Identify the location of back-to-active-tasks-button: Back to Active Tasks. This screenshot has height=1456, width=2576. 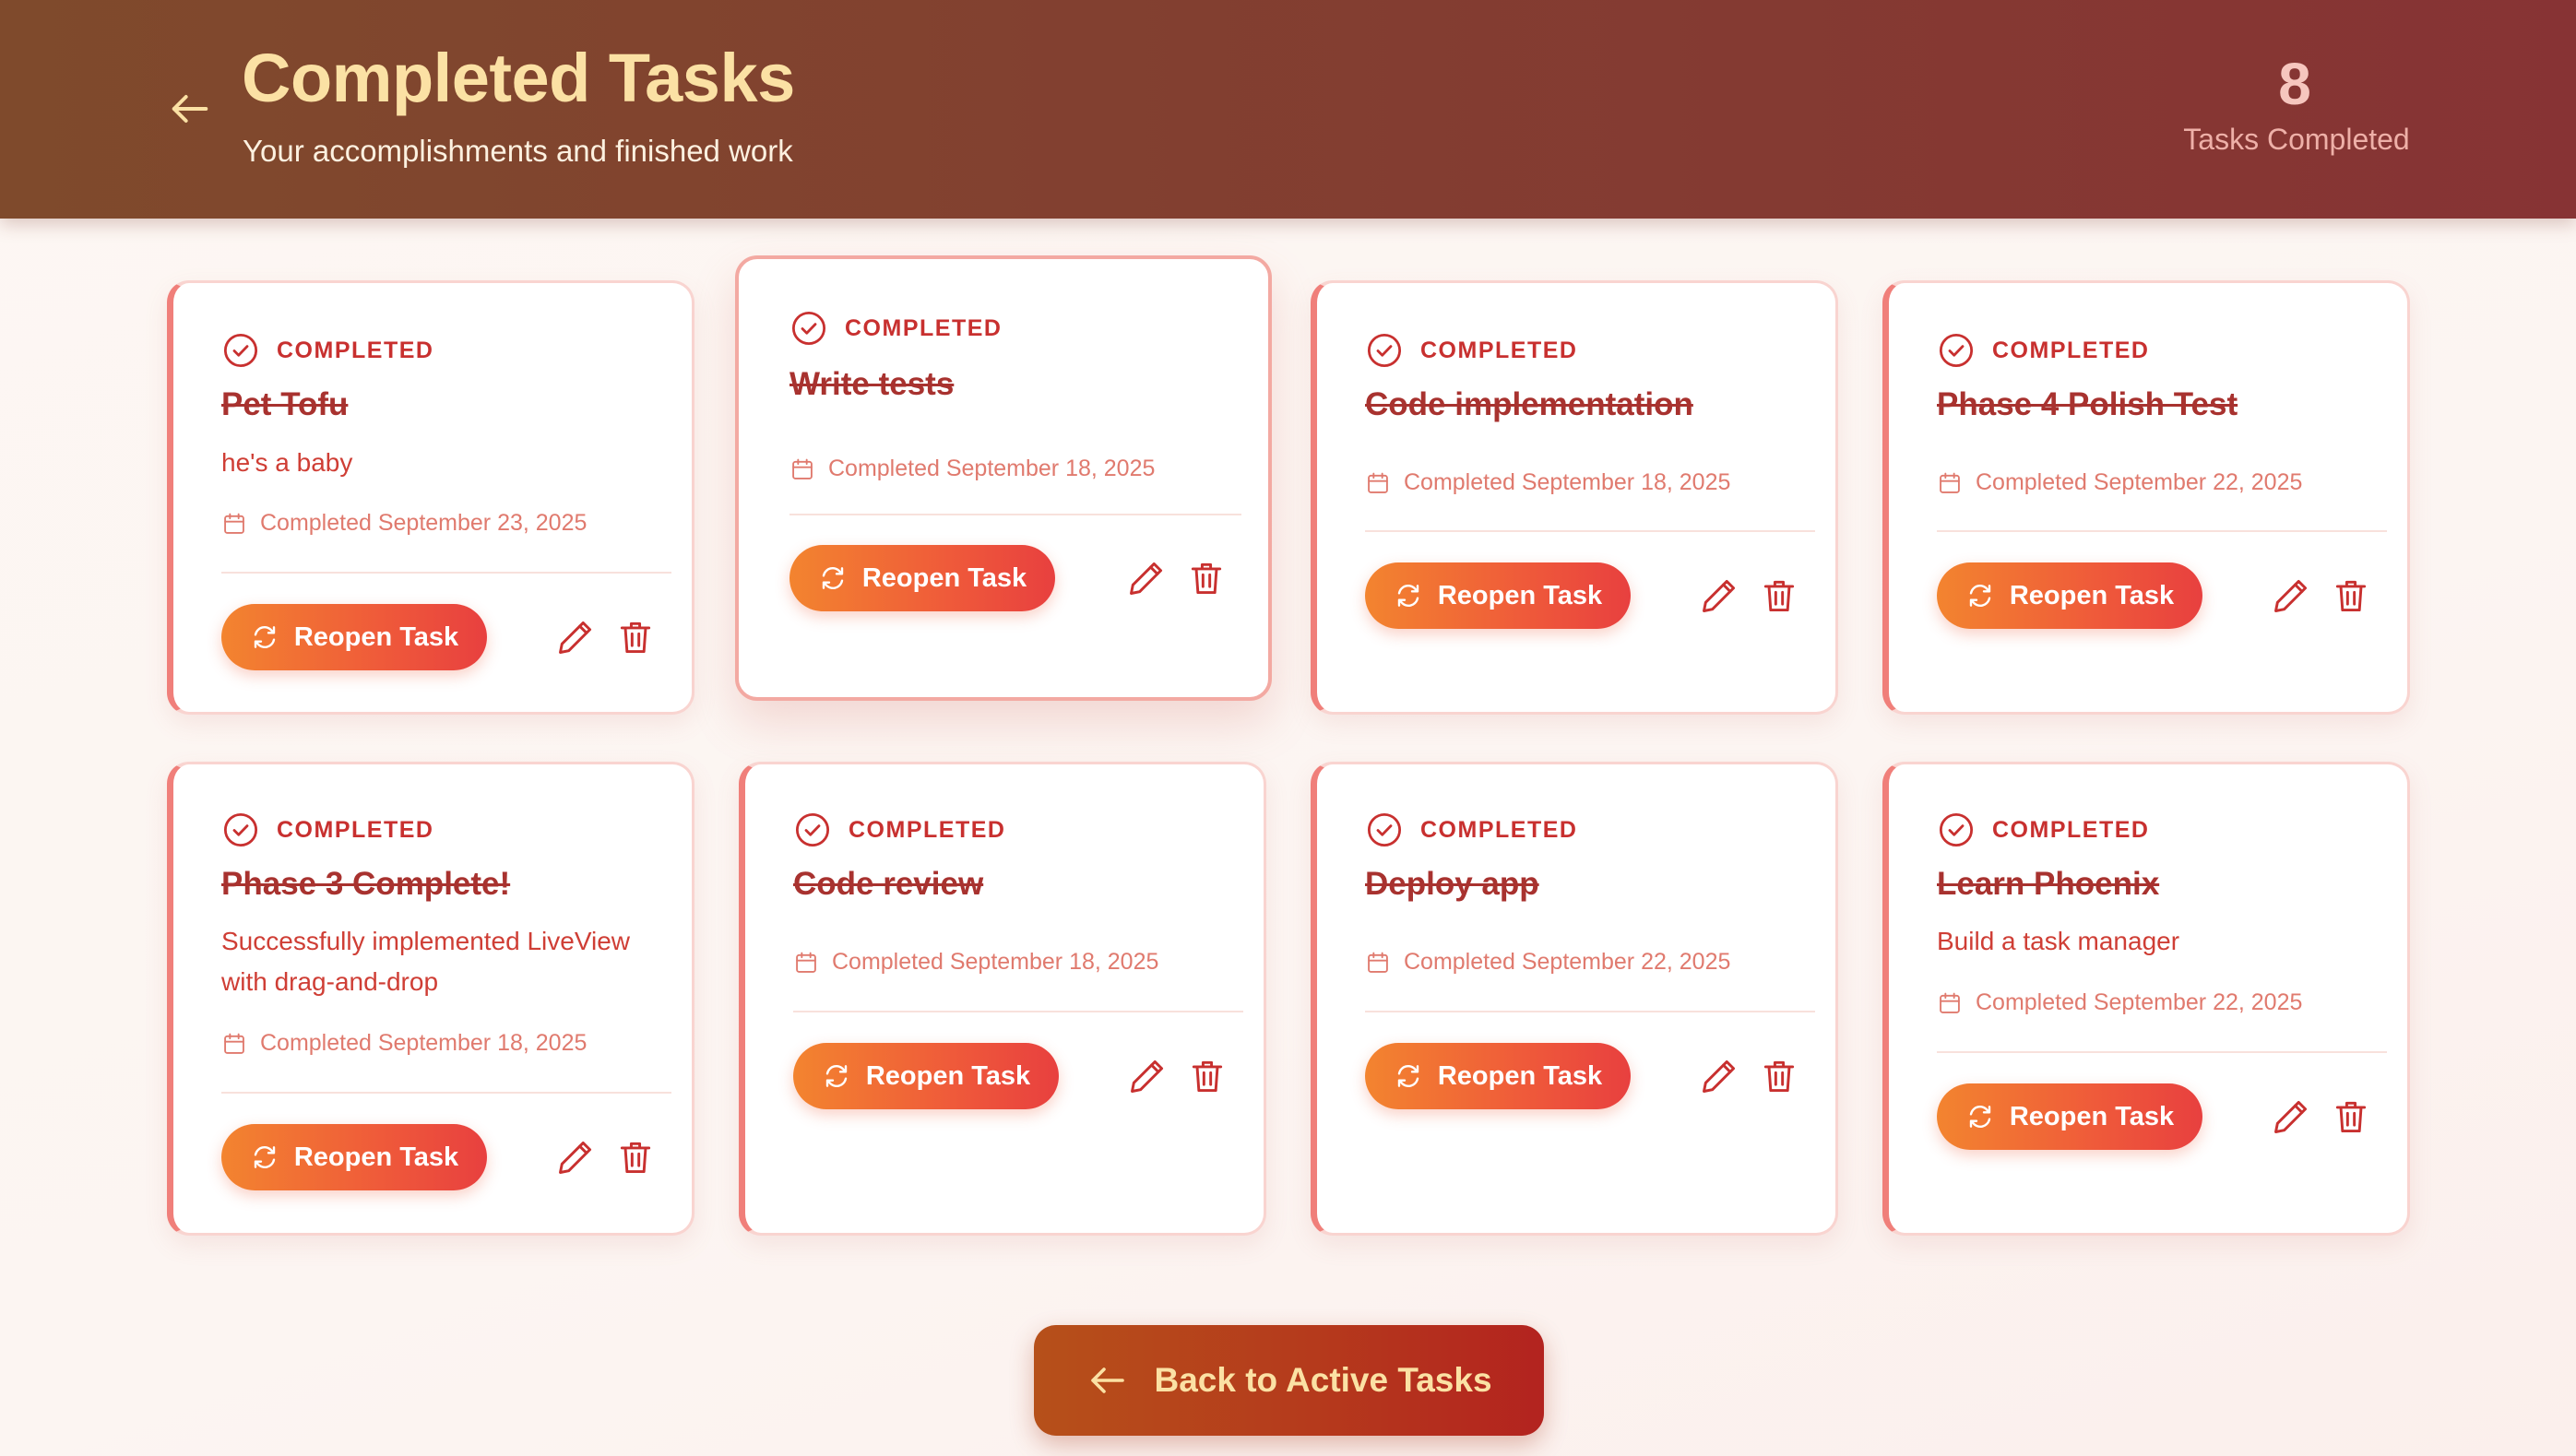
(1289, 1380).